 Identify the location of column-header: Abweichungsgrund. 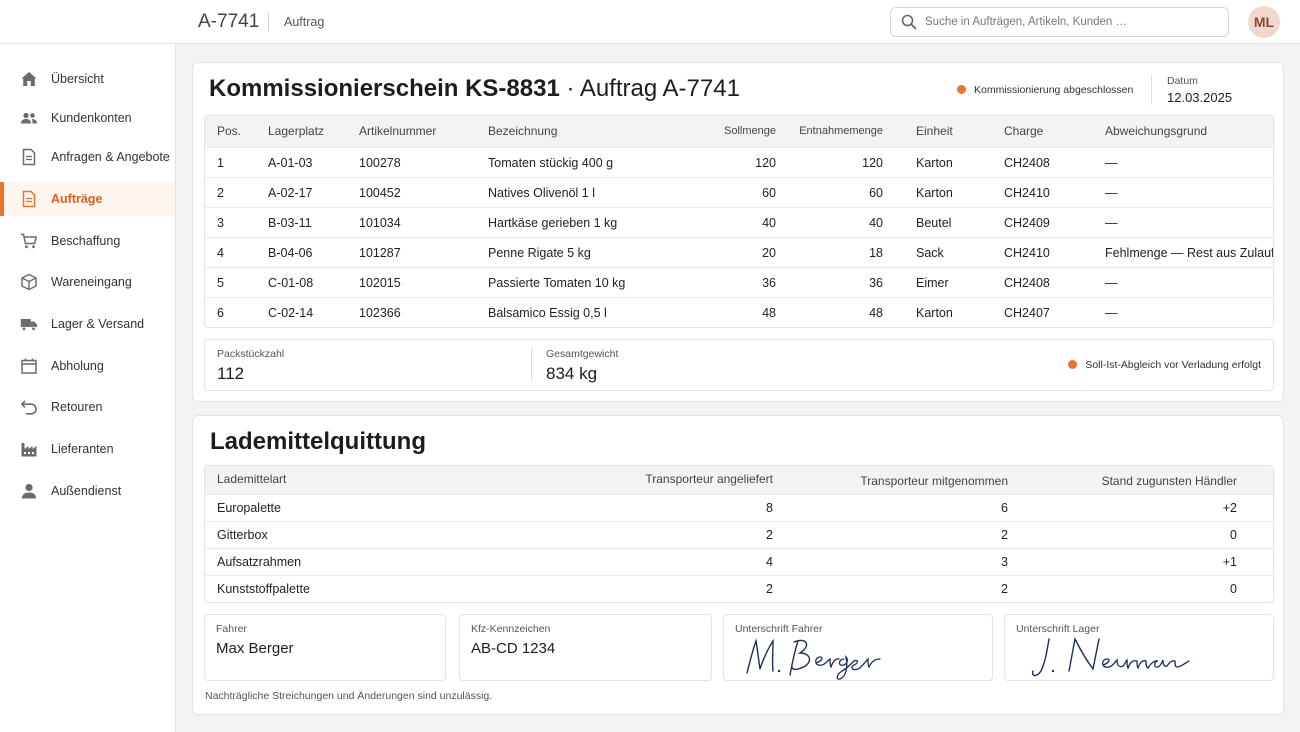
(1156, 131).